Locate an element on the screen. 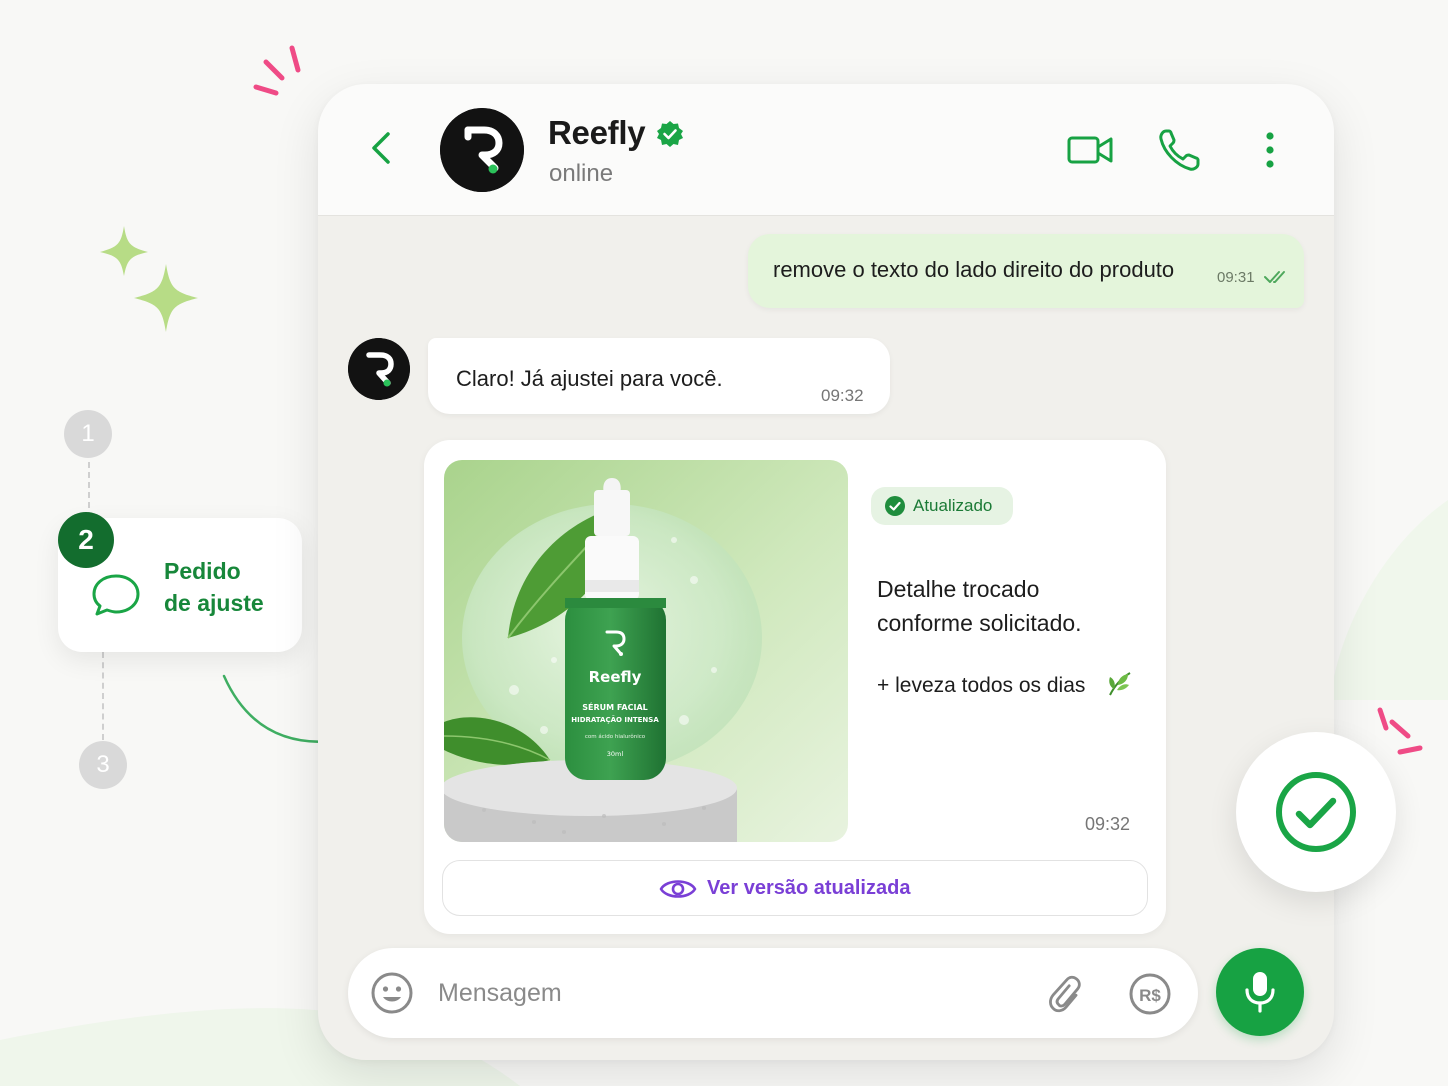 The height and width of the screenshot is (1086, 1448). currency-icon-text: R$ is located at coordinates (1150, 995).